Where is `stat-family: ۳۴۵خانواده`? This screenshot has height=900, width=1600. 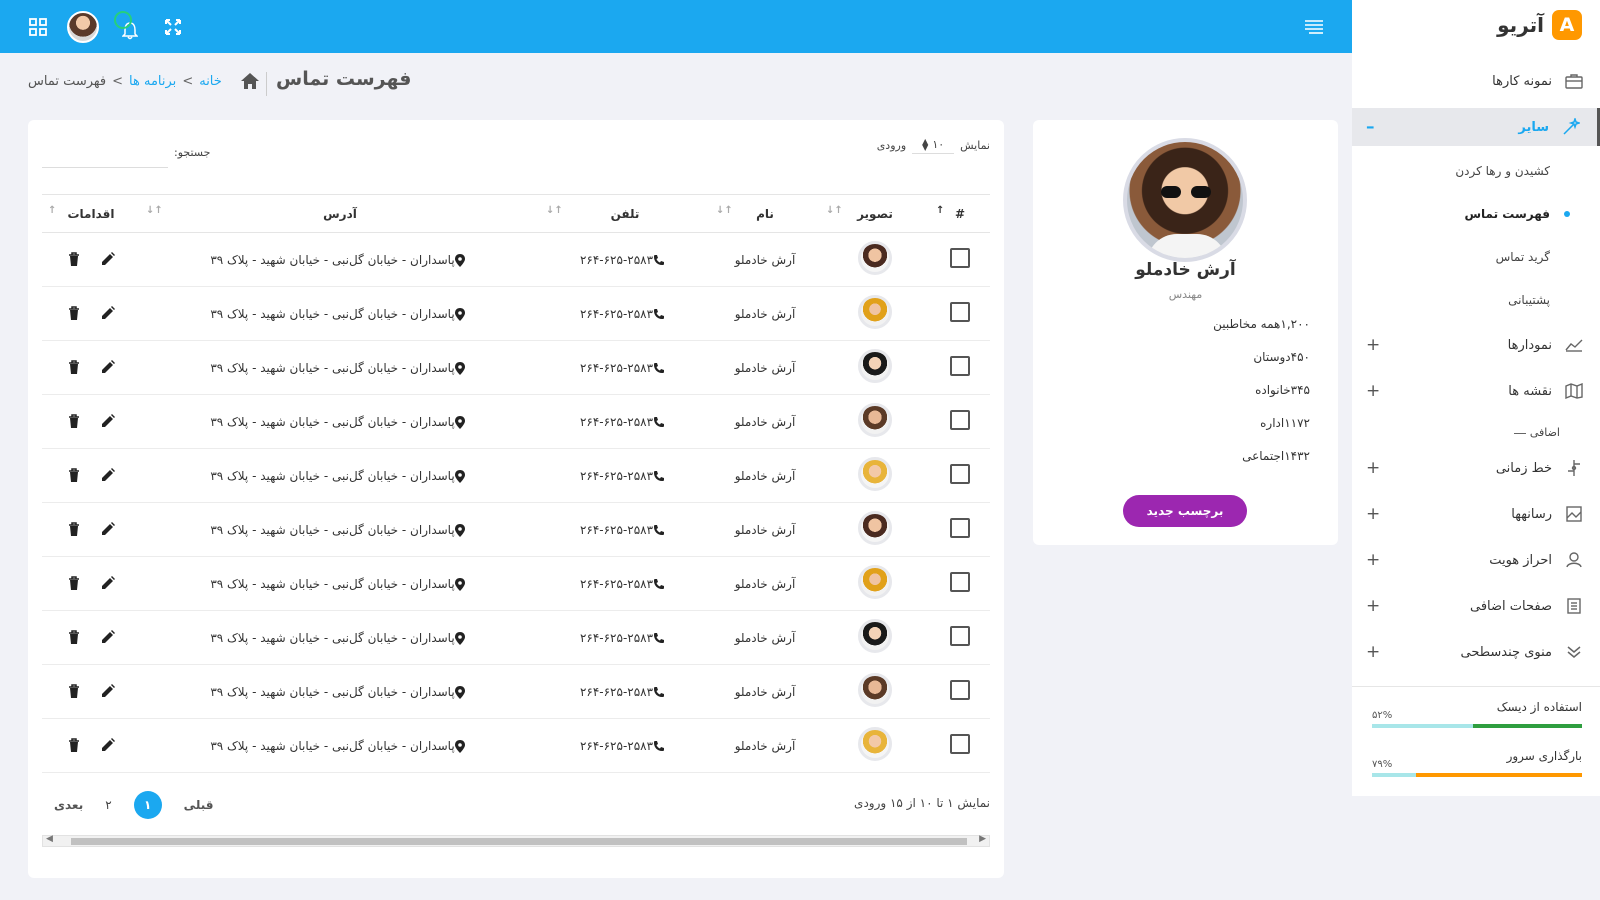
stat-family: ۳۴۵خانواده is located at coordinates (1282, 390).